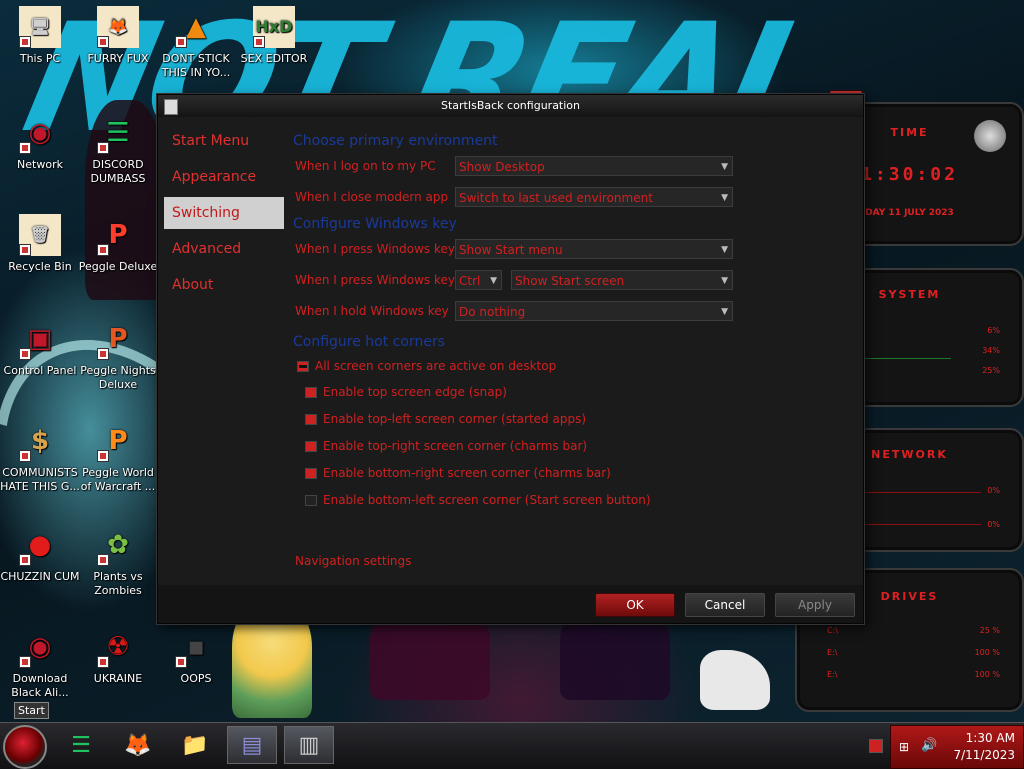 This screenshot has width=1024, height=769. What do you see at coordinates (196, 647) in the screenshot?
I see `oops-icon: ▪` at bounding box center [196, 647].